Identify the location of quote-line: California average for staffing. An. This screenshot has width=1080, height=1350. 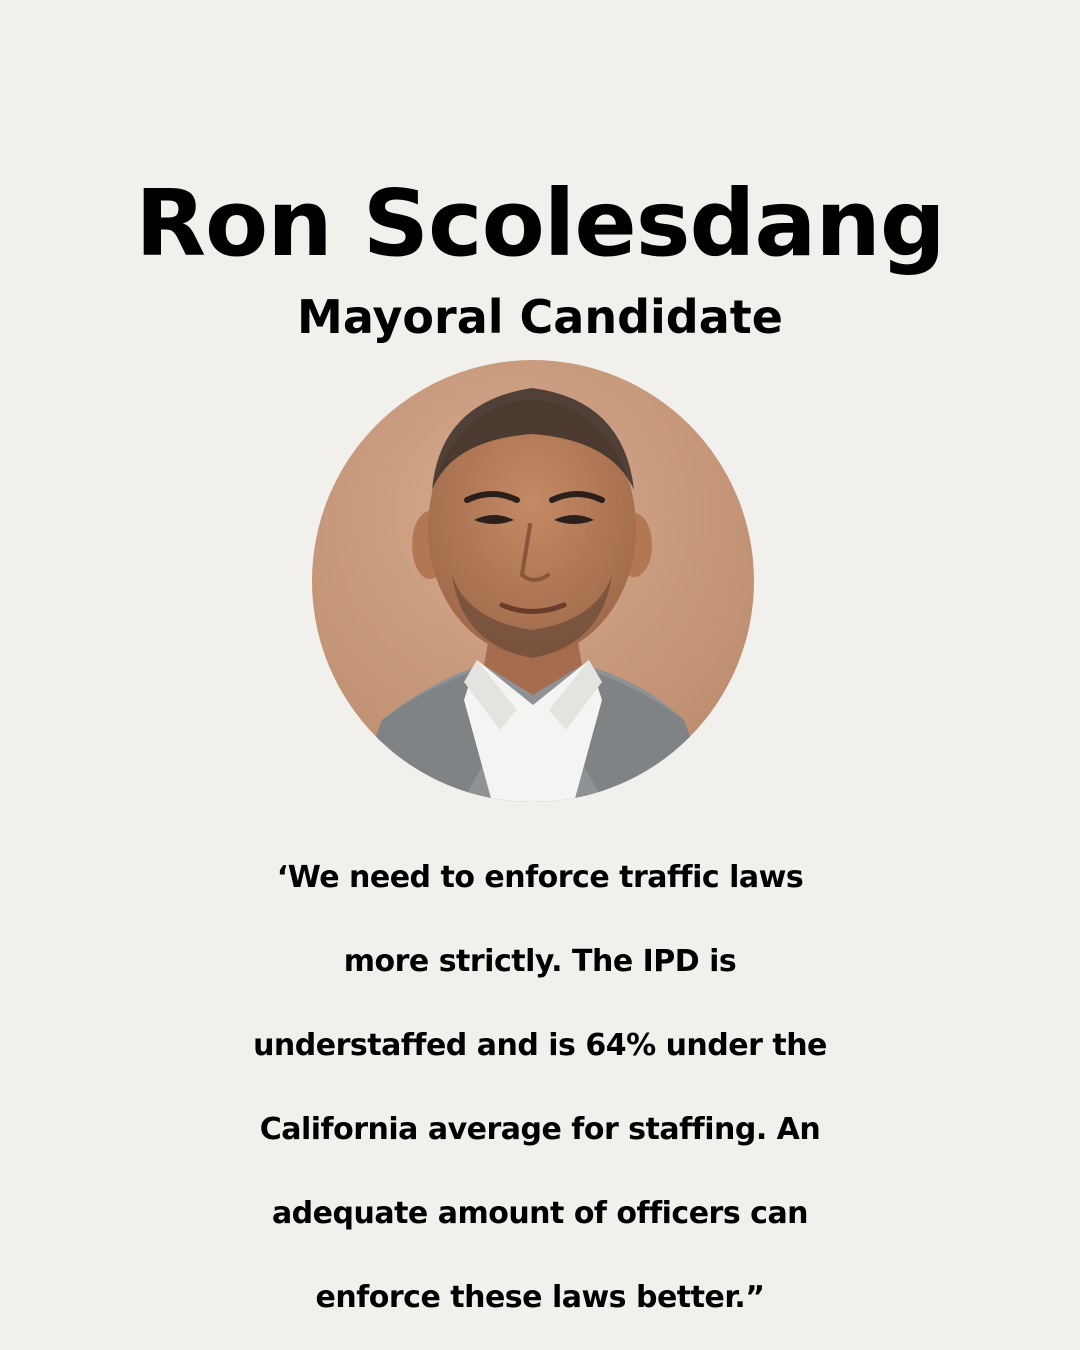
(540, 1129).